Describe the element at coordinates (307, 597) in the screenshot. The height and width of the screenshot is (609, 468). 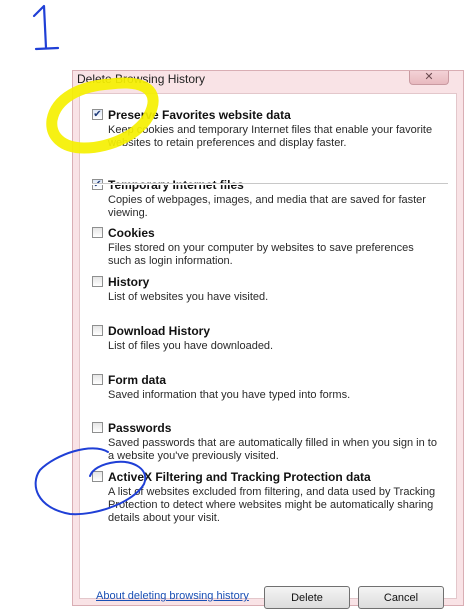
I see `delete-button: Delete` at that location.